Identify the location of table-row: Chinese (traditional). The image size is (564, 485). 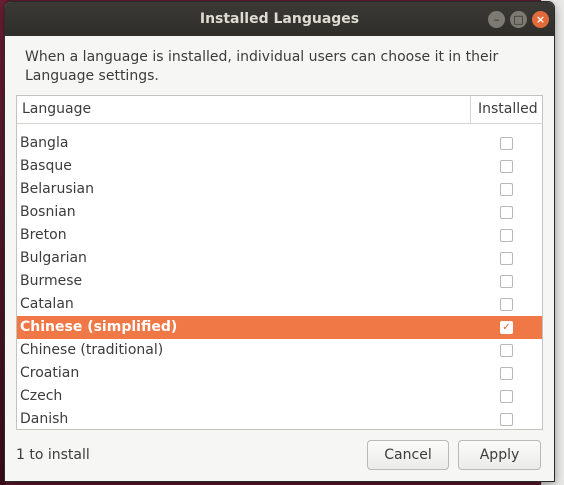
(279, 350).